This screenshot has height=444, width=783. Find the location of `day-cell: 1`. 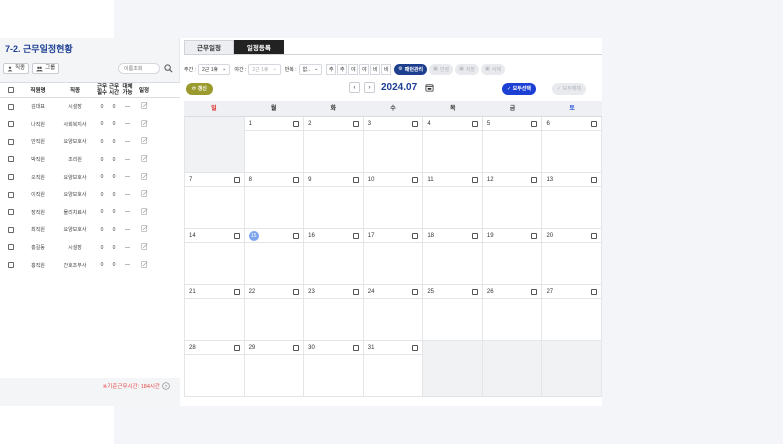

day-cell: 1 is located at coordinates (274, 145).